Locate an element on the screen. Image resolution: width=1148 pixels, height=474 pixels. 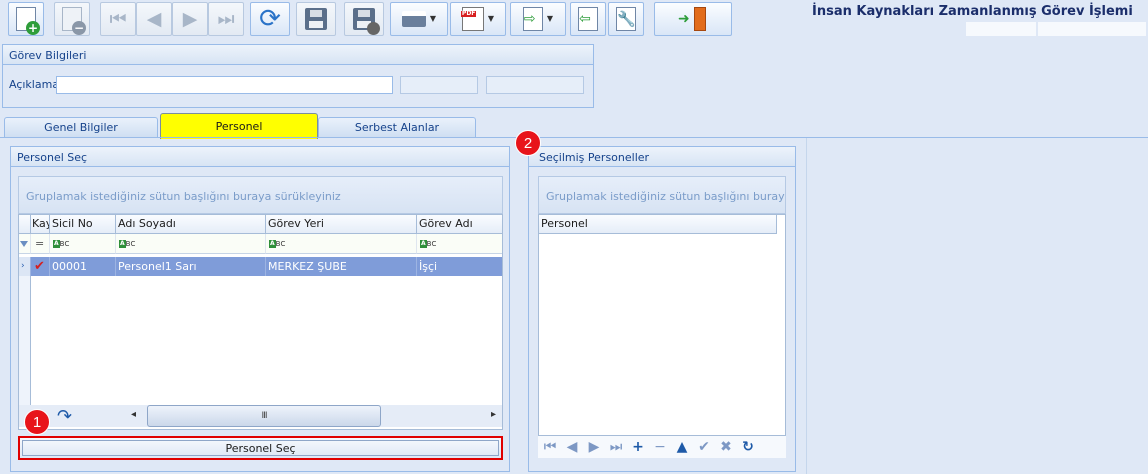
tab-content-border is located at coordinates (574, 137).